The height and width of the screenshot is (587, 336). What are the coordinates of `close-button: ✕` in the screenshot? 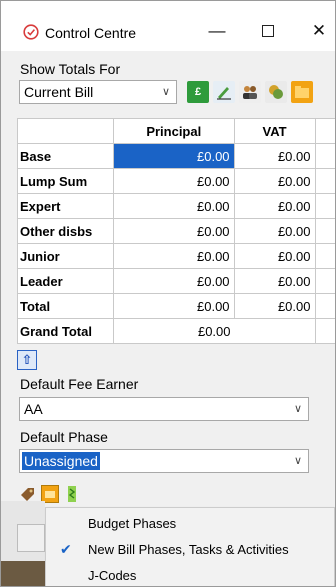 It's located at (318, 31).